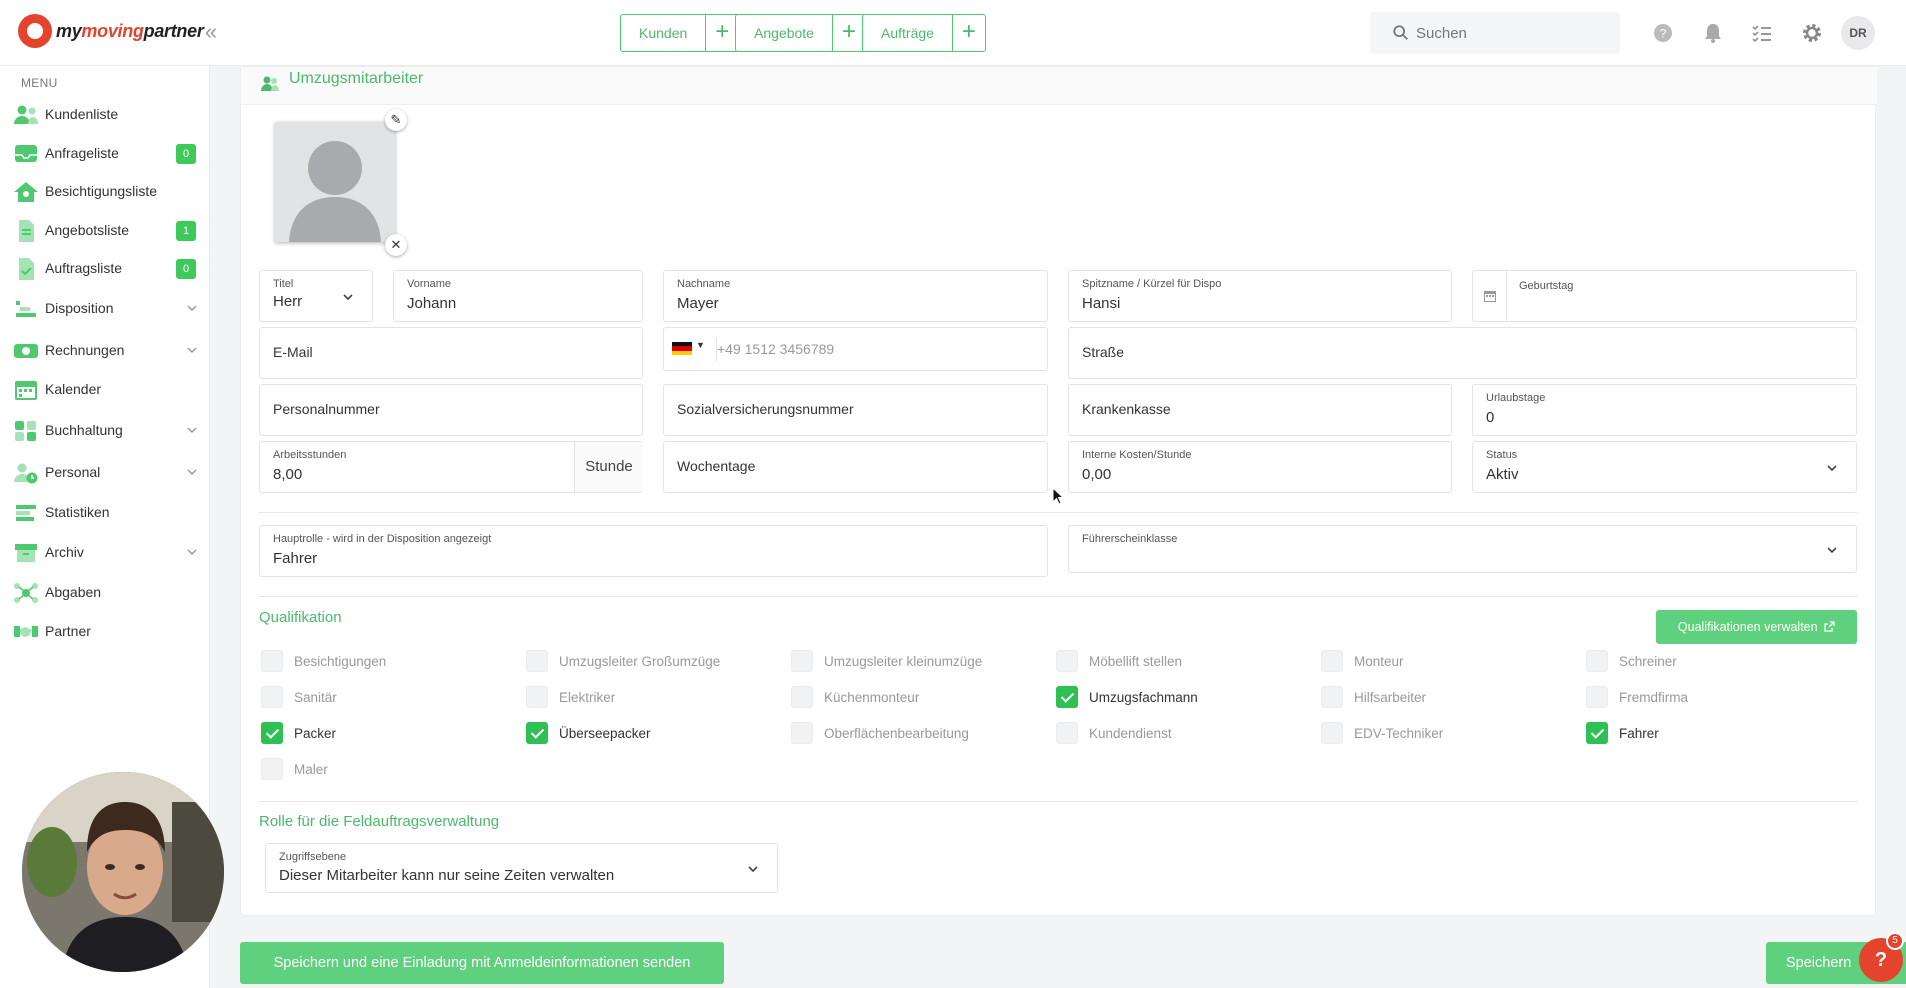 The height and width of the screenshot is (988, 1906). Describe the element at coordinates (623, 661) in the screenshot. I see `qualifikation-checkbox-item: Umzugsleiter Großumzüge` at that location.